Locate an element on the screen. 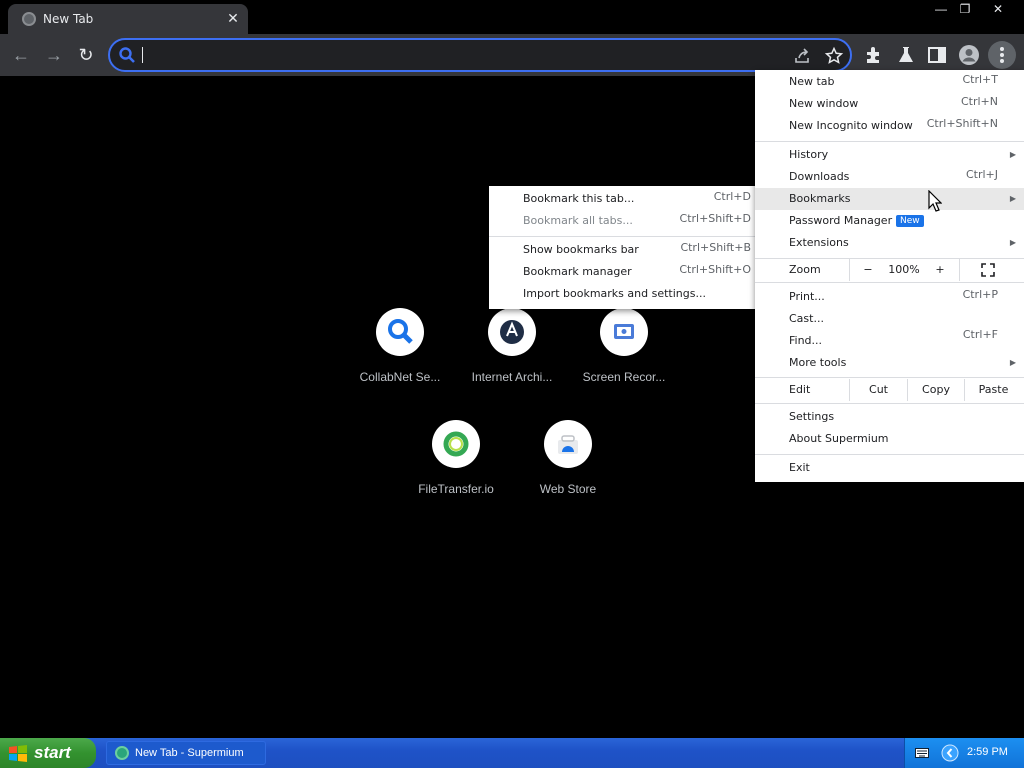 This screenshot has height=768, width=1024. menu-item-label: Exit is located at coordinates (799, 467).